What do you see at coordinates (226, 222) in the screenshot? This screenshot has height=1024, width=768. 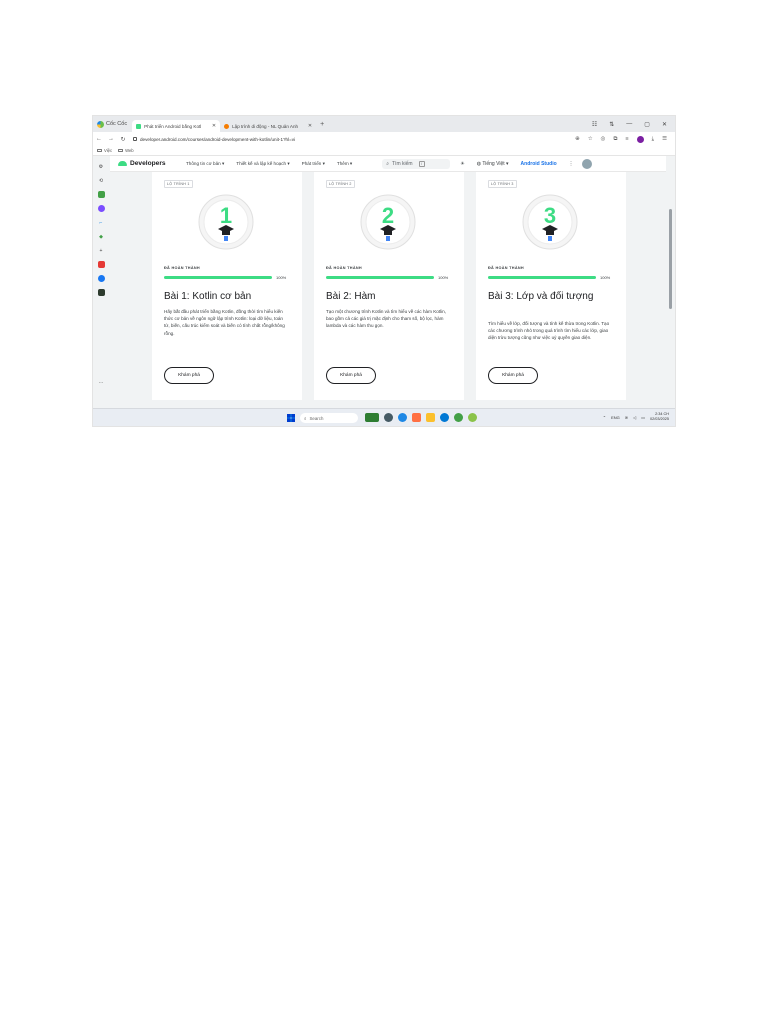 I see `completion-badge-icon: 1` at bounding box center [226, 222].